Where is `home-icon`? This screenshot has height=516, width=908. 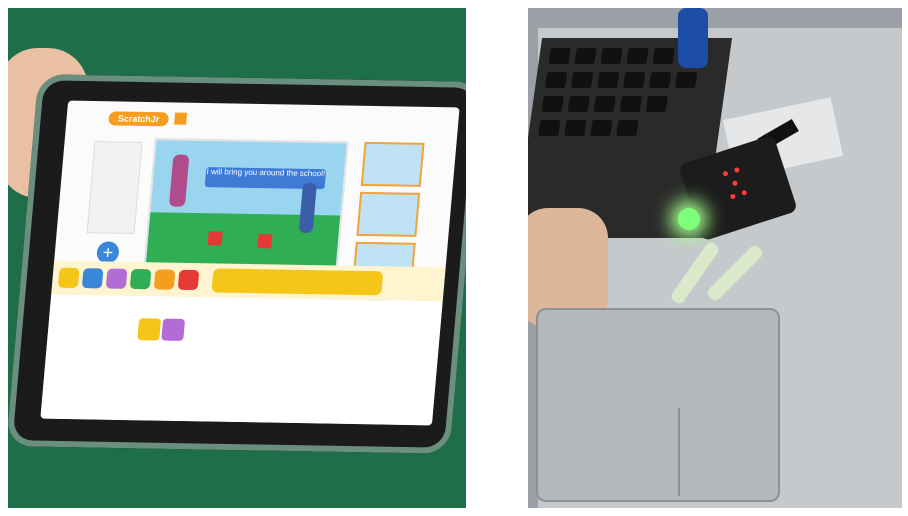
home-icon is located at coordinates (181, 118).